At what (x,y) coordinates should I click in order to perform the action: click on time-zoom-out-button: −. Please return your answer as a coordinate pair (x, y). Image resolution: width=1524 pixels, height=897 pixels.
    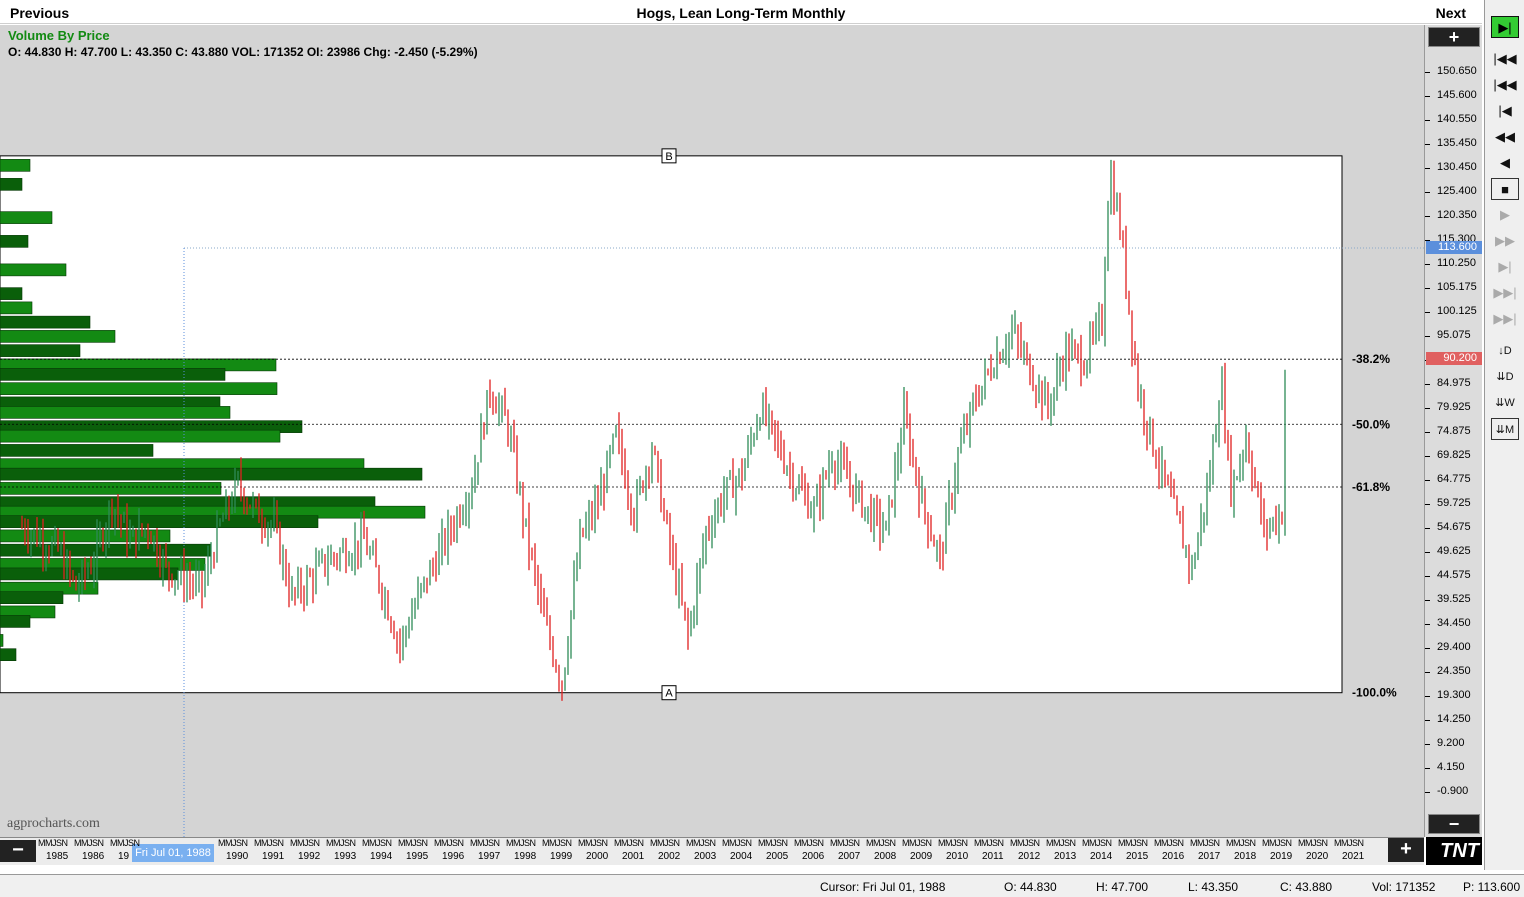
    Looking at the image, I should click on (18, 851).